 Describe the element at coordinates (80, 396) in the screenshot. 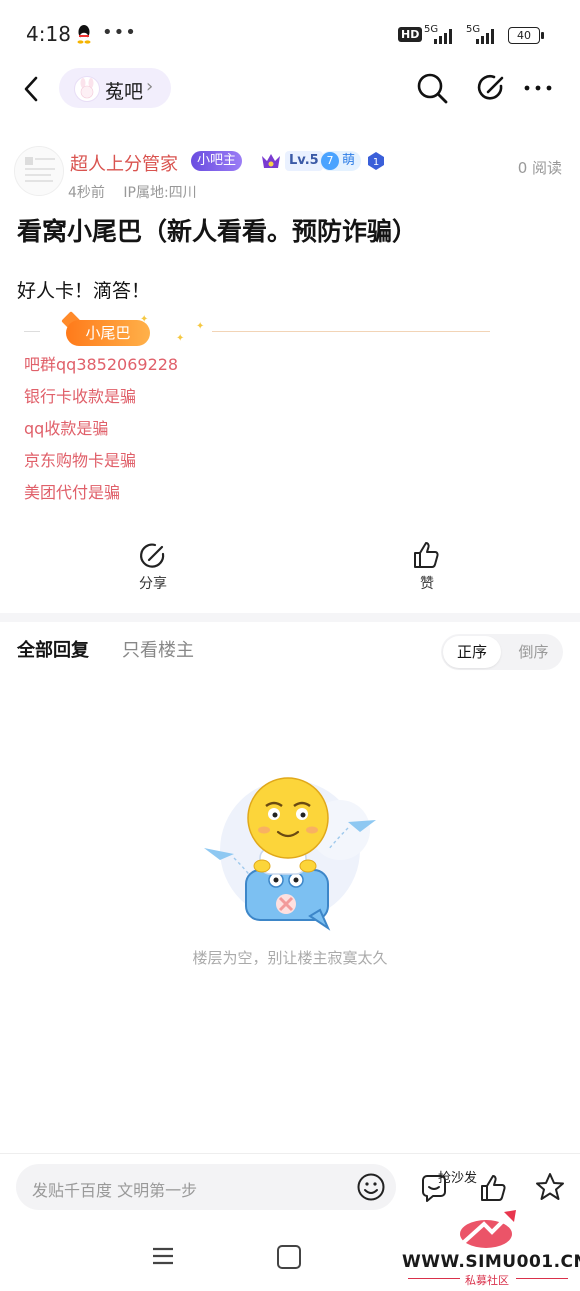

I see `tail-line: 银行卡收款是骗` at that location.